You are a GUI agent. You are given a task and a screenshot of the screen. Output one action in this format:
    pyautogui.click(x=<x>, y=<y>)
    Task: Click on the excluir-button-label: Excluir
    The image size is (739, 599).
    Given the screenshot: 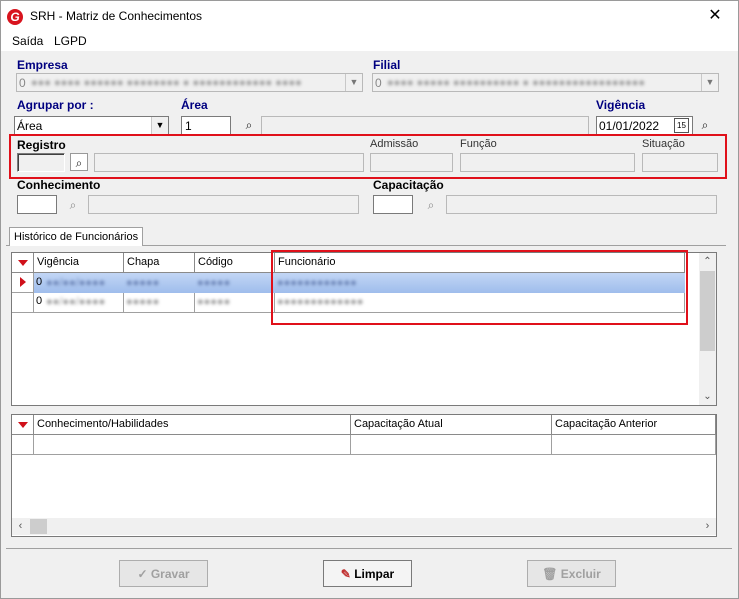 What is the action you would take?
    pyautogui.click(x=580, y=574)
    